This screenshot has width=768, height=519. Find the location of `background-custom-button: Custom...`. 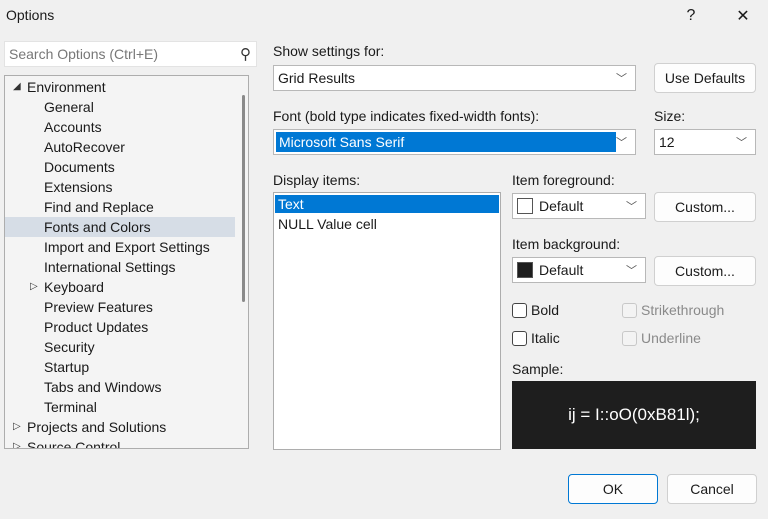

background-custom-button: Custom... is located at coordinates (705, 271).